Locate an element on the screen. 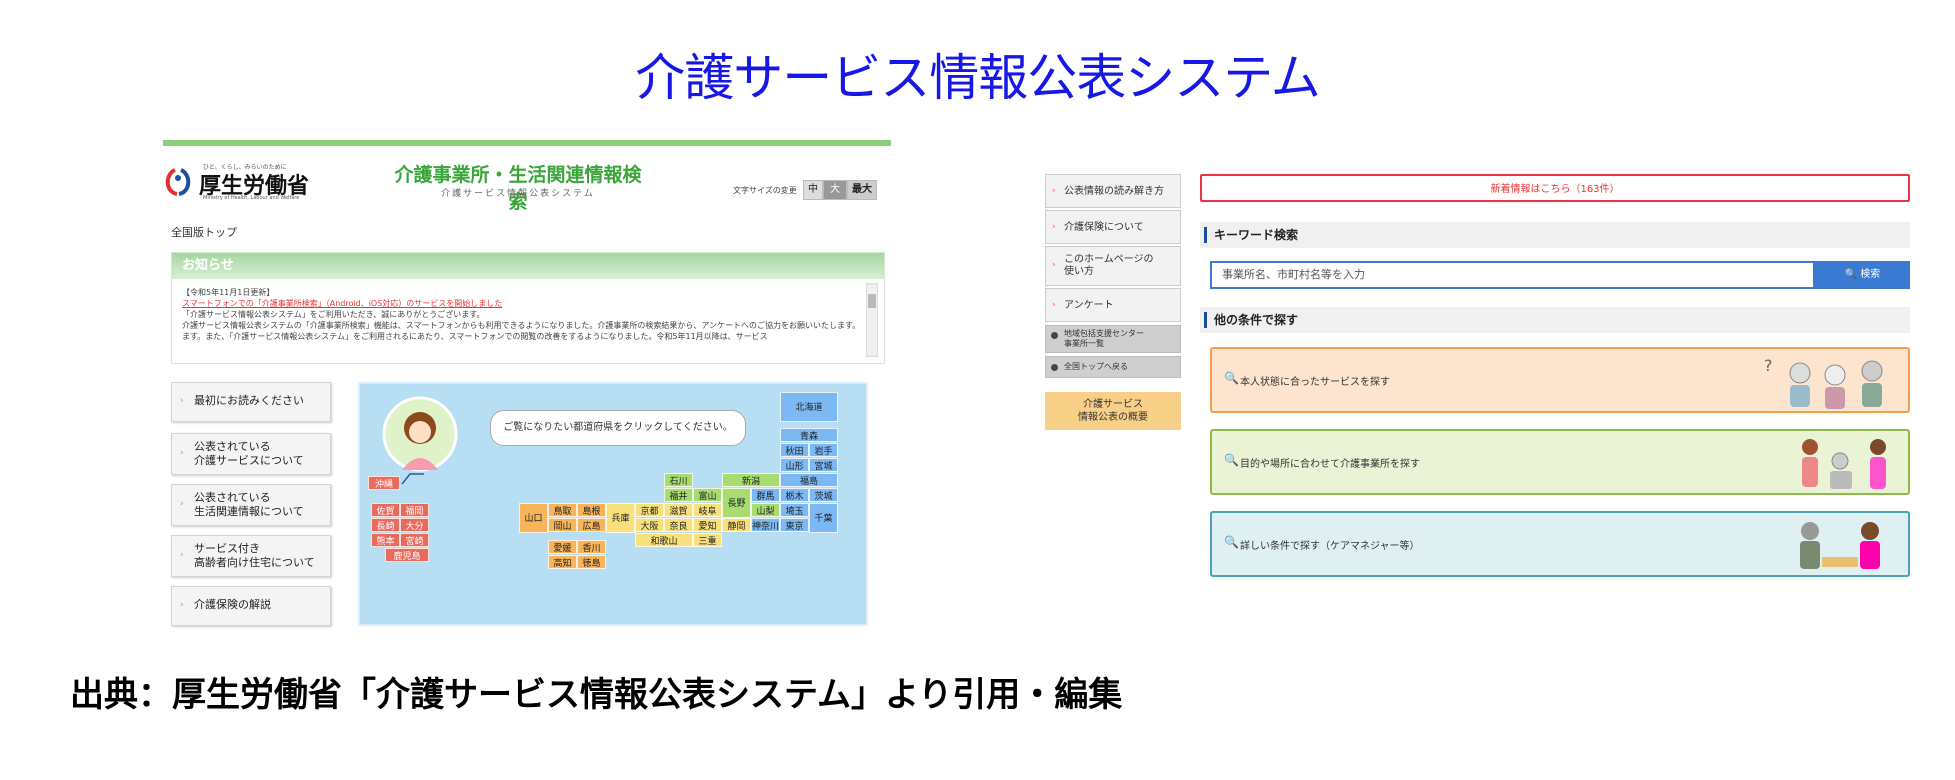  pref-fukushima: 福島 is located at coordinates (809, 480).